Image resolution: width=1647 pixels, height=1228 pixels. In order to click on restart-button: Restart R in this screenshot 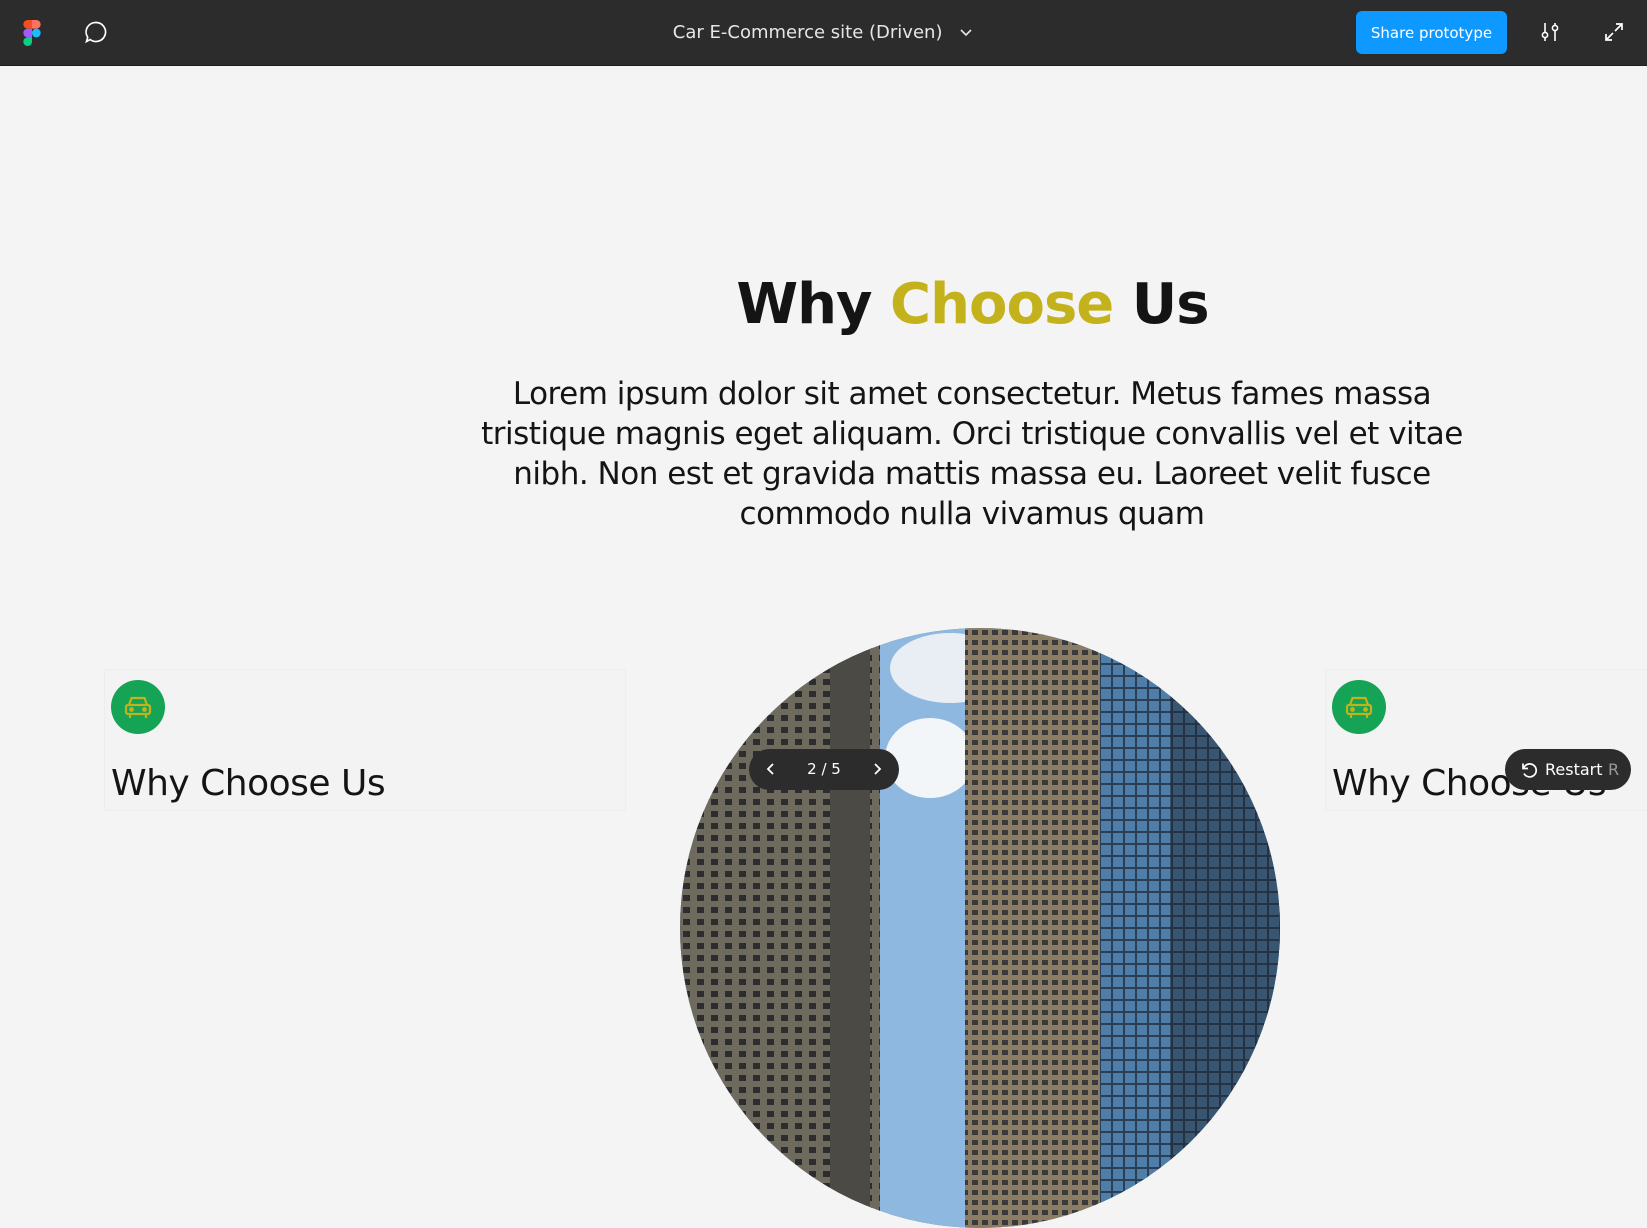, I will do `click(1568, 769)`.